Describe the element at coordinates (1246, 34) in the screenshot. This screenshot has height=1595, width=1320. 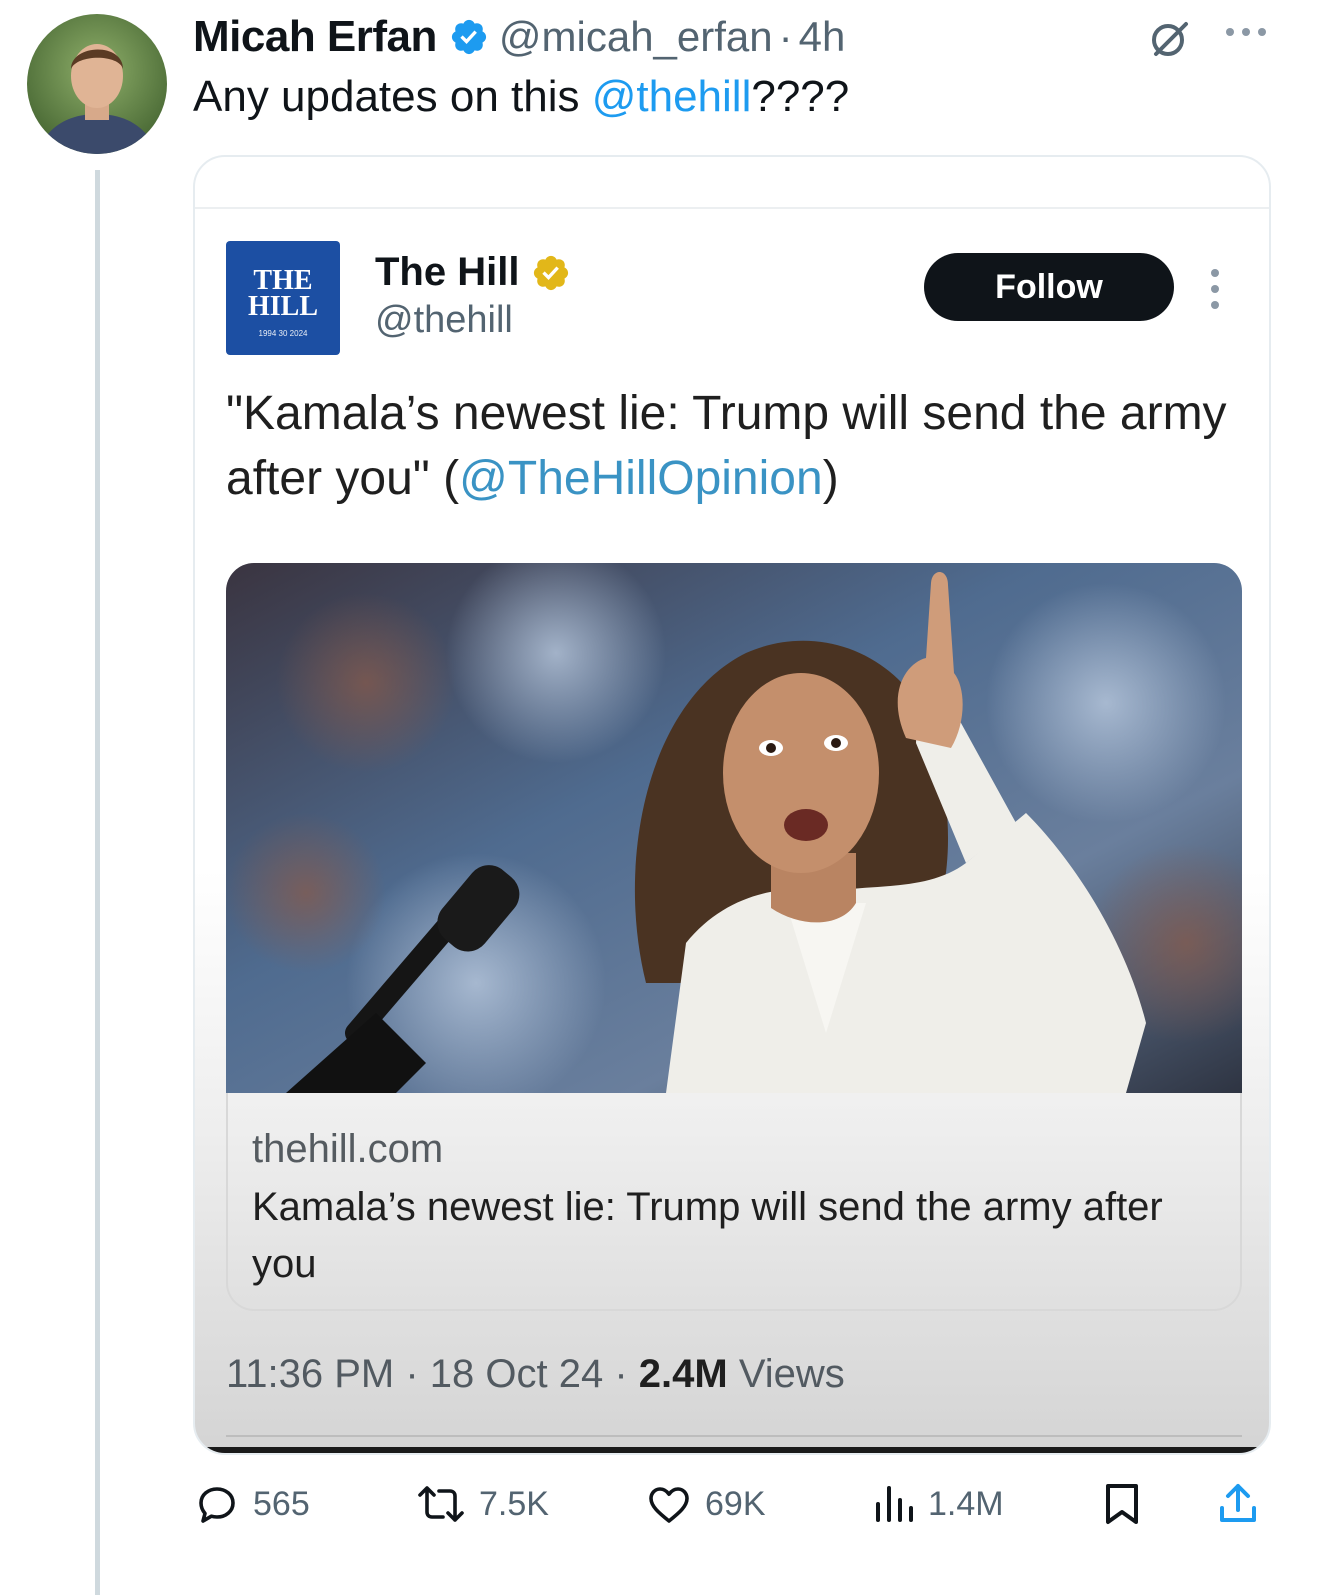
I see `more-icon` at that location.